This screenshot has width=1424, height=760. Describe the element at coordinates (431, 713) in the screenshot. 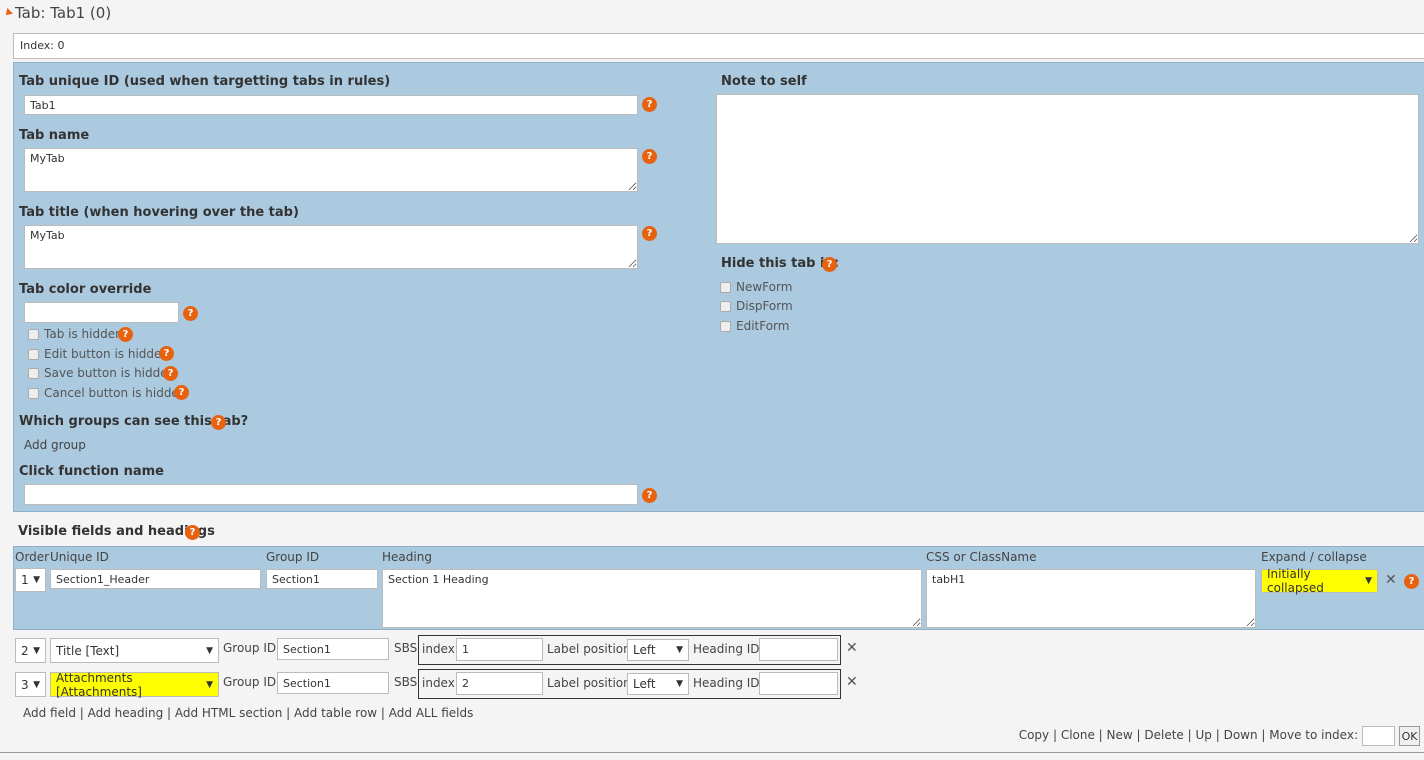

I see `add-all-fields-link: Add ALL fields` at that location.